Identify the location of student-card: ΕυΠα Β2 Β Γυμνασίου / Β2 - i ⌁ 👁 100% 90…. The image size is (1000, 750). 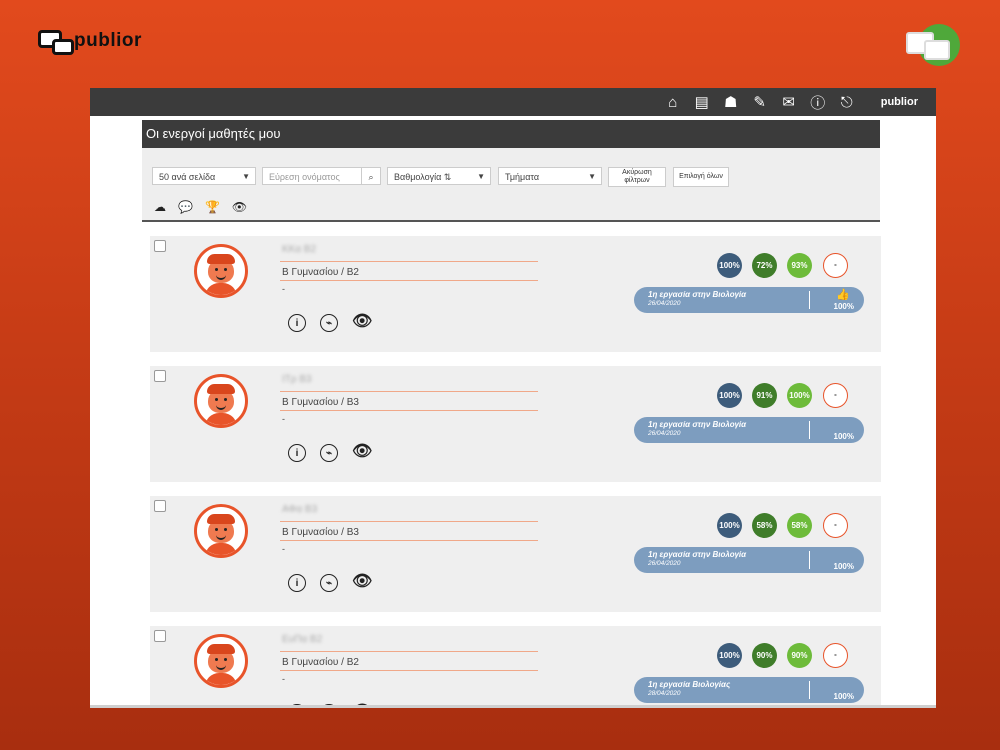
(515, 667).